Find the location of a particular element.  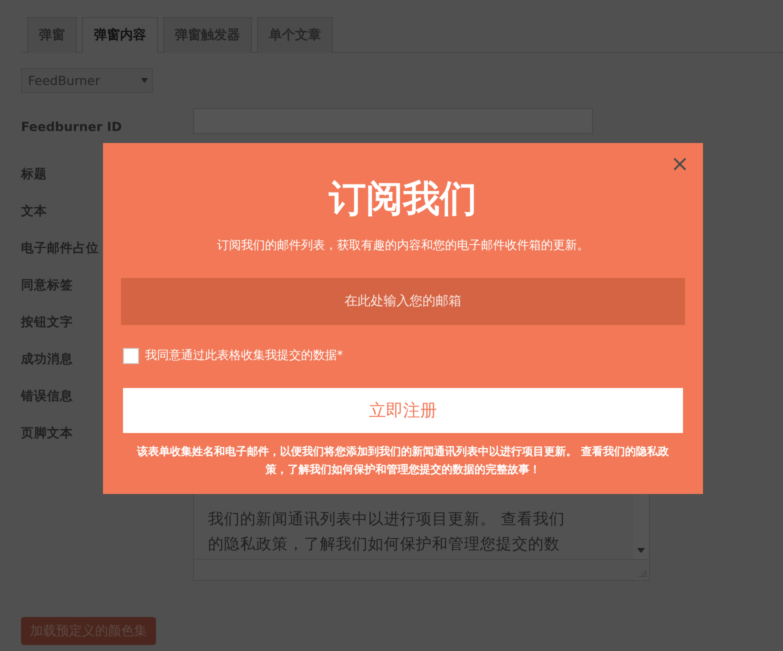

popup-title: 订阅我们 is located at coordinates (403, 199).